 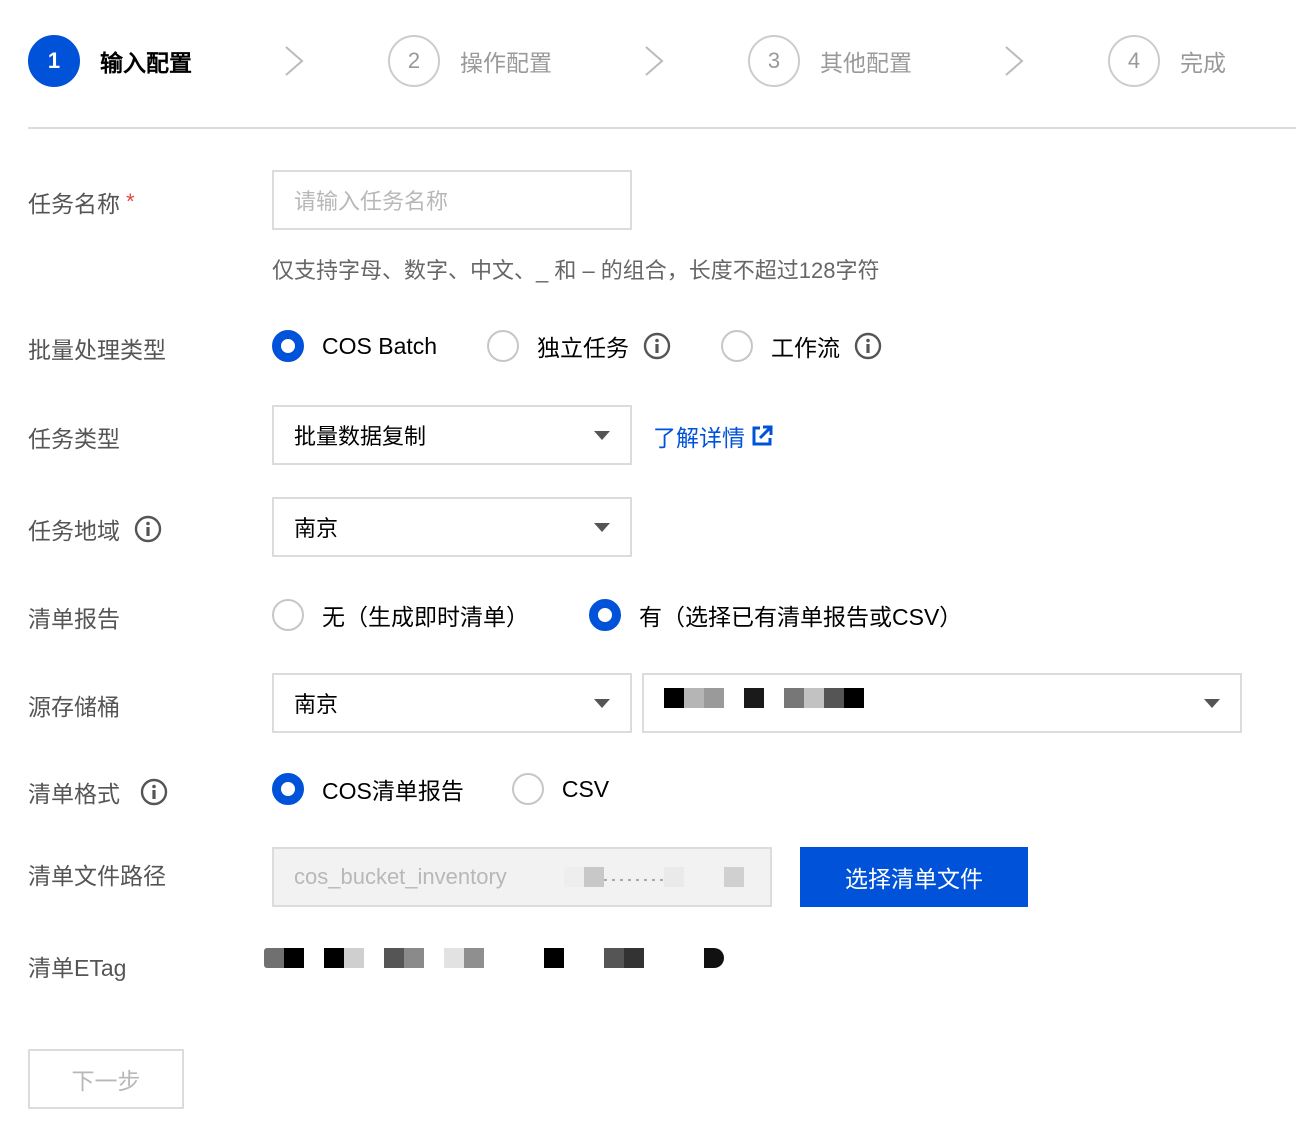 What do you see at coordinates (914, 877) in the screenshot?
I see `select-inventory-file-button: 选择清单文件` at bounding box center [914, 877].